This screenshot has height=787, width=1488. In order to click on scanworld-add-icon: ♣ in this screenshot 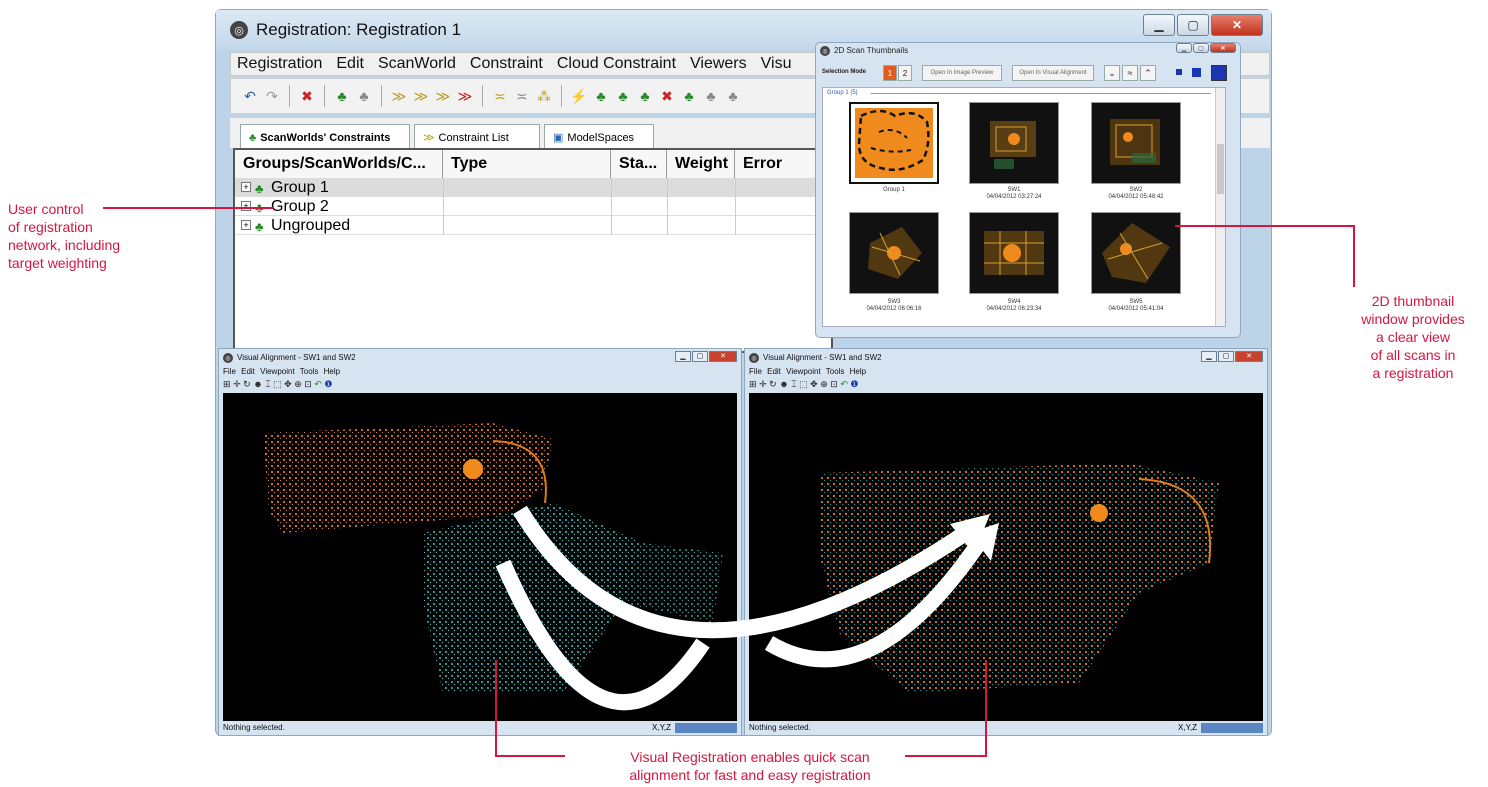, I will do `click(342, 96)`.